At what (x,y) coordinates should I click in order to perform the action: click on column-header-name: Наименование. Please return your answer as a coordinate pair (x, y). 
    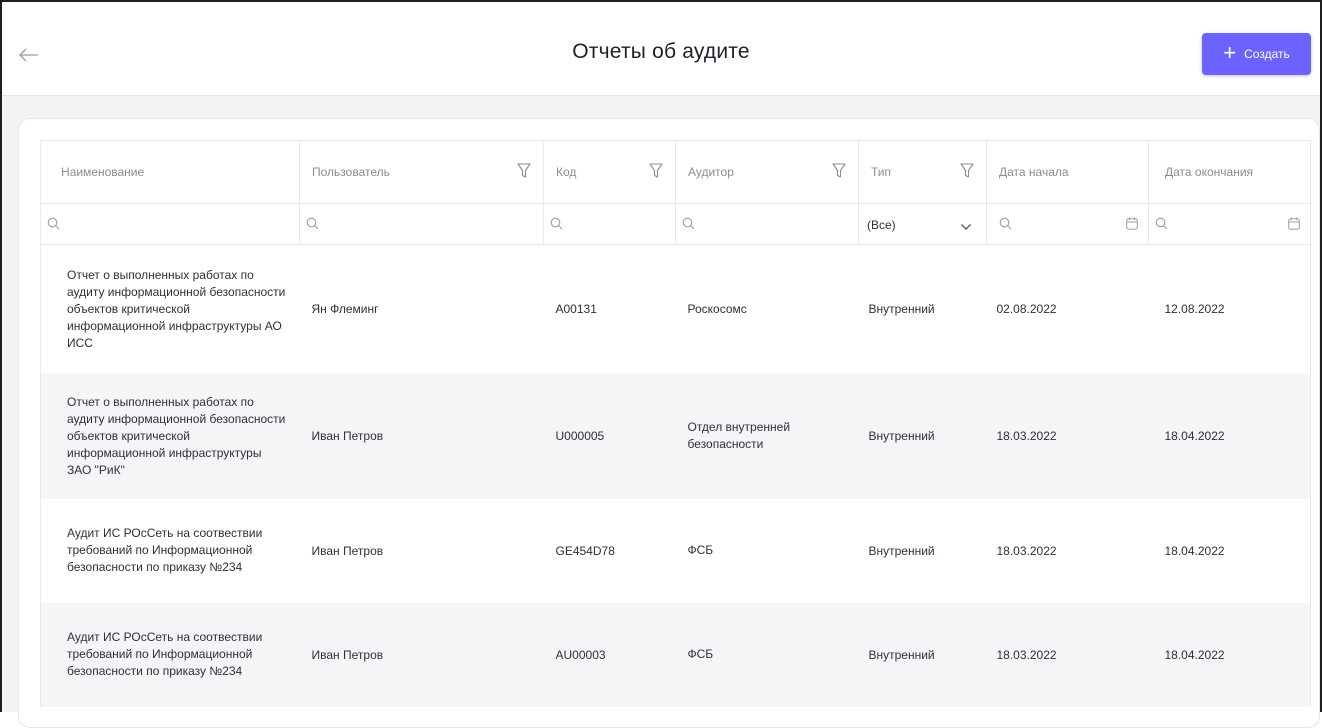
    Looking at the image, I should click on (170, 172).